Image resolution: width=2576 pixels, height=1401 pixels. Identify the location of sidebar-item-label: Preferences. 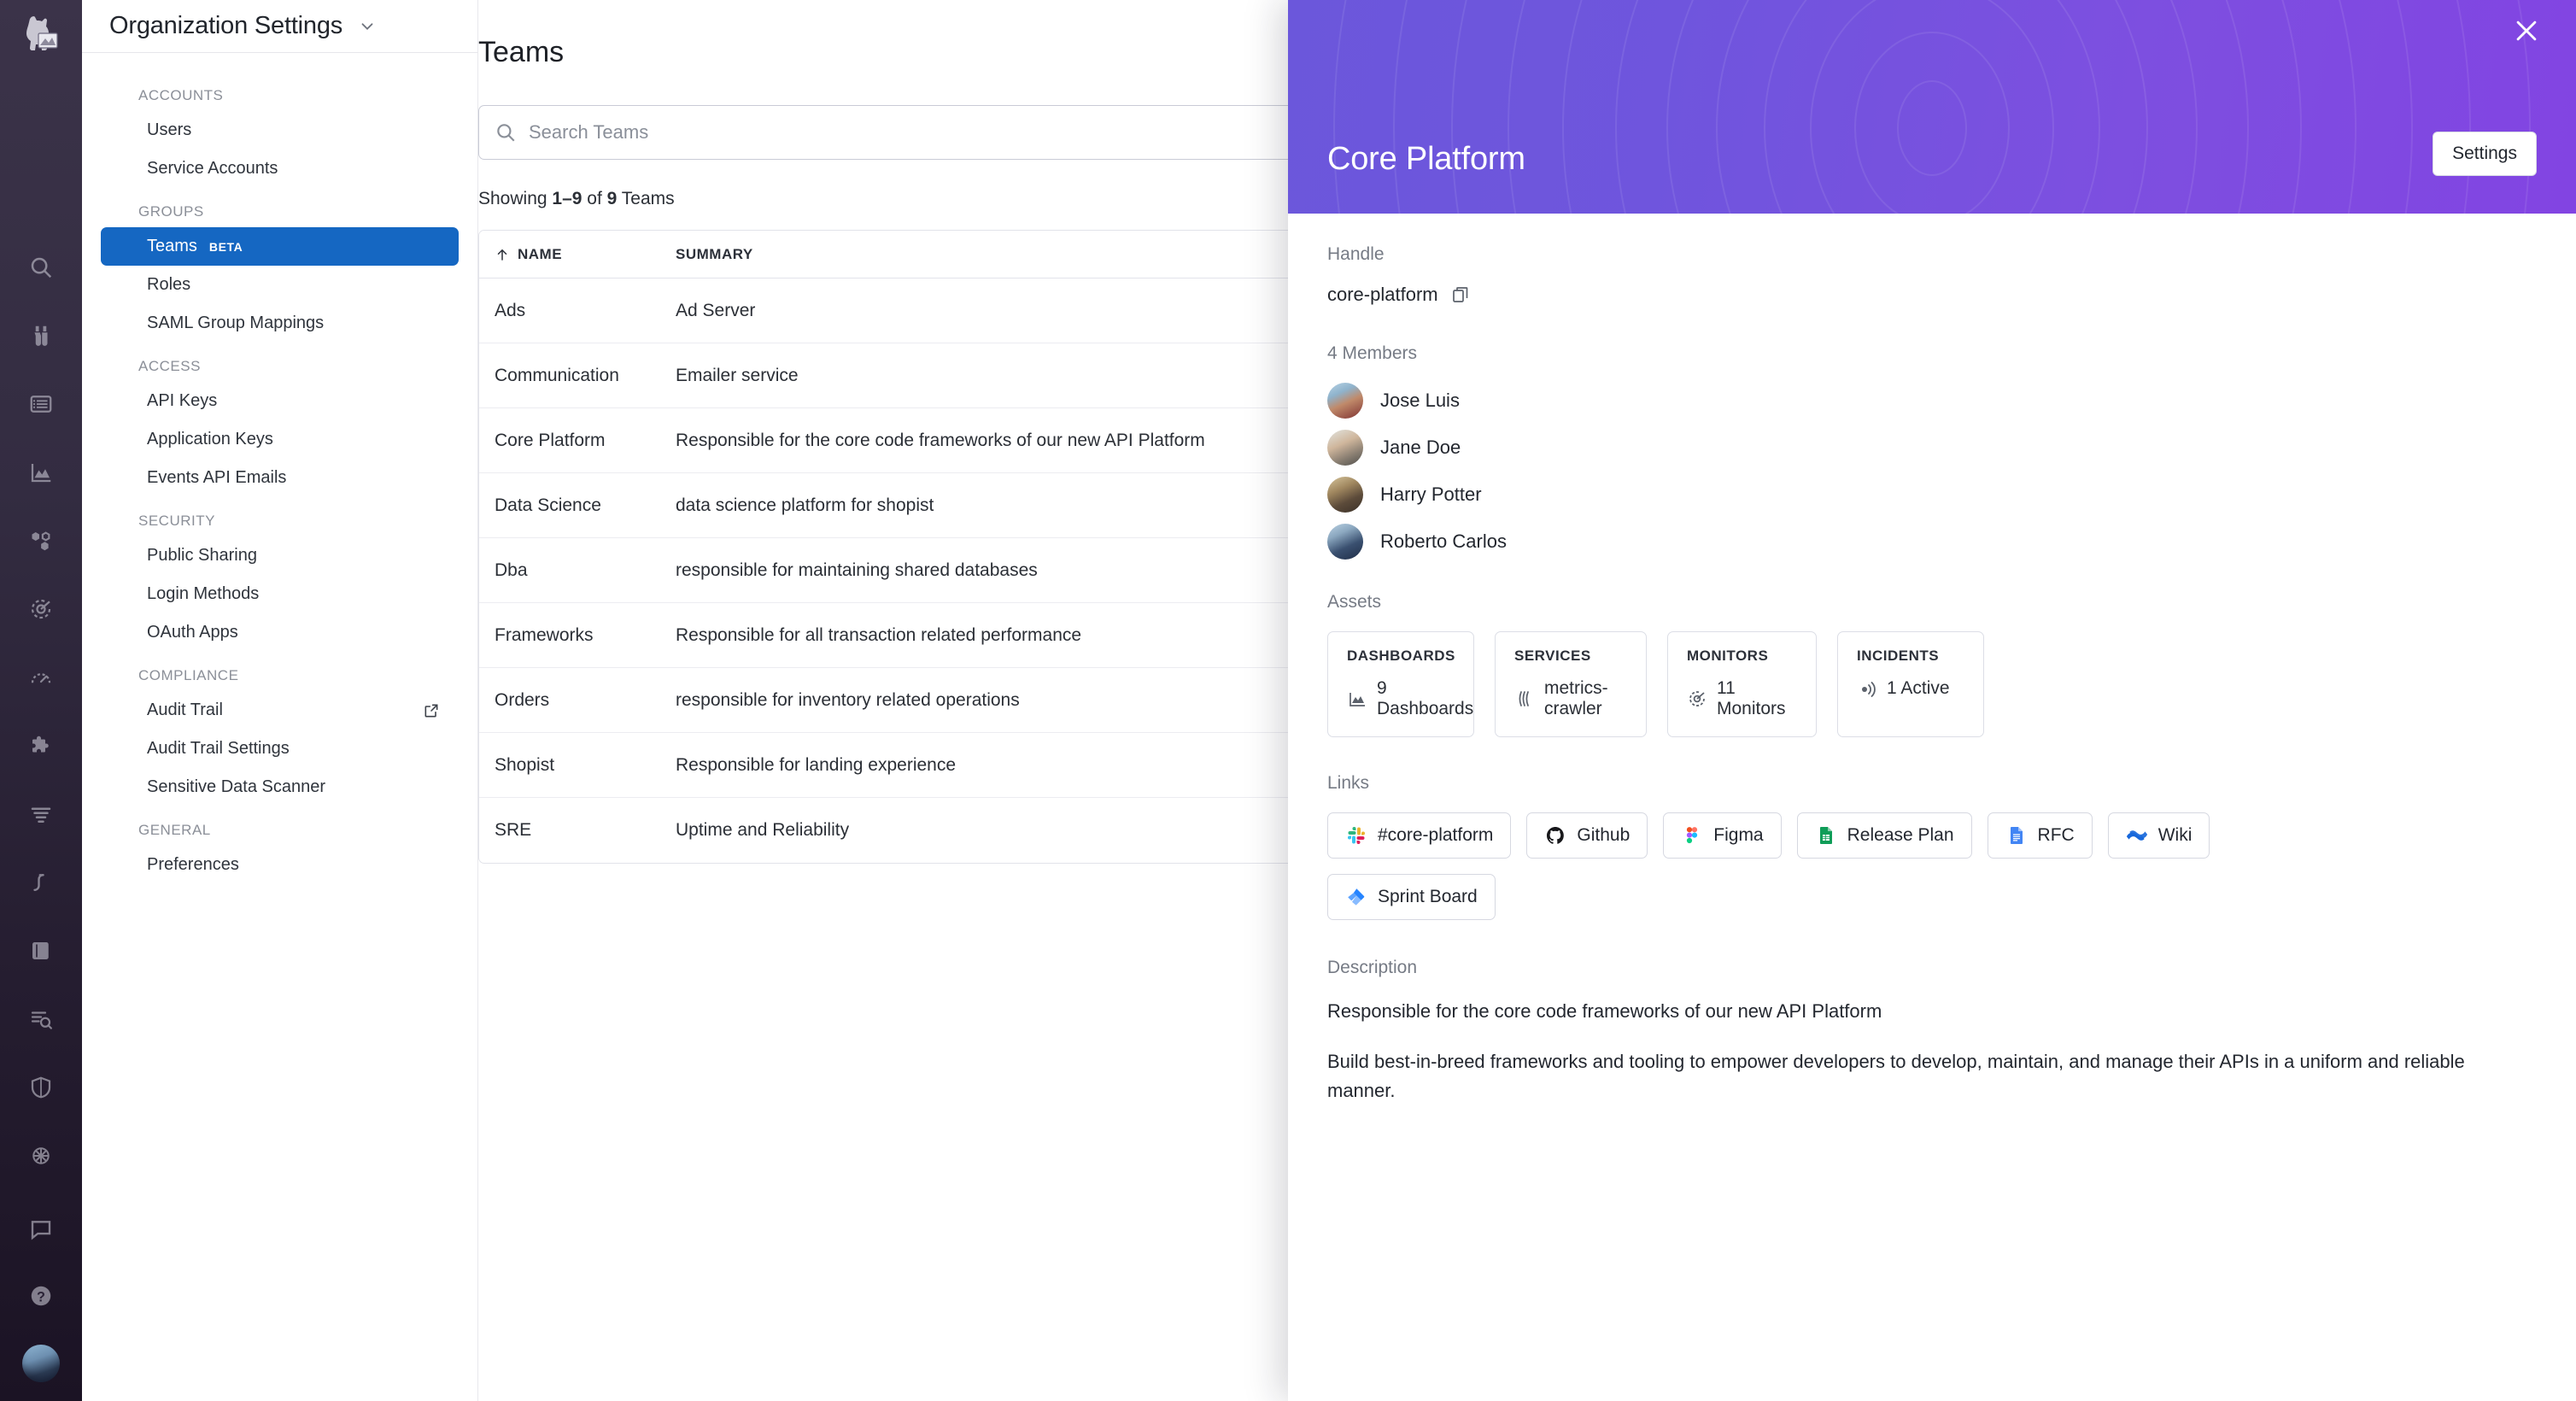
(193, 864).